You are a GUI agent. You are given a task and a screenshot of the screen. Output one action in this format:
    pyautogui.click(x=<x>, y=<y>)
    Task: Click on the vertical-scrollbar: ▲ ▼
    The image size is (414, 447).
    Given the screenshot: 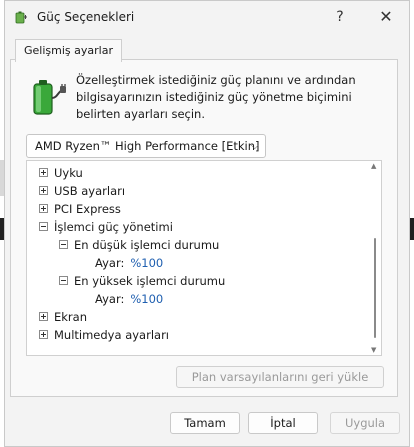 What is the action you would take?
    pyautogui.click(x=375, y=258)
    